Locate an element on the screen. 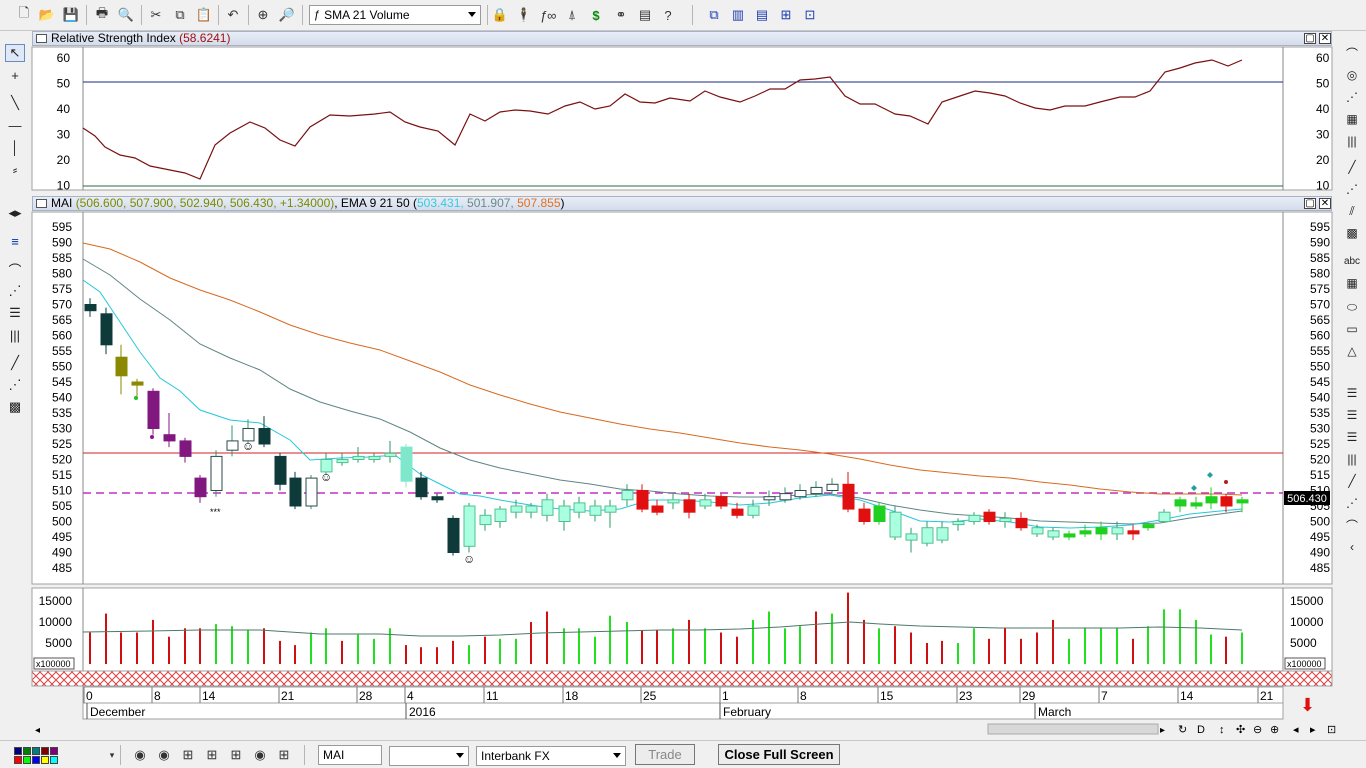 This screenshot has height=768, width=1366. undo-icon: ↶ is located at coordinates (233, 15).